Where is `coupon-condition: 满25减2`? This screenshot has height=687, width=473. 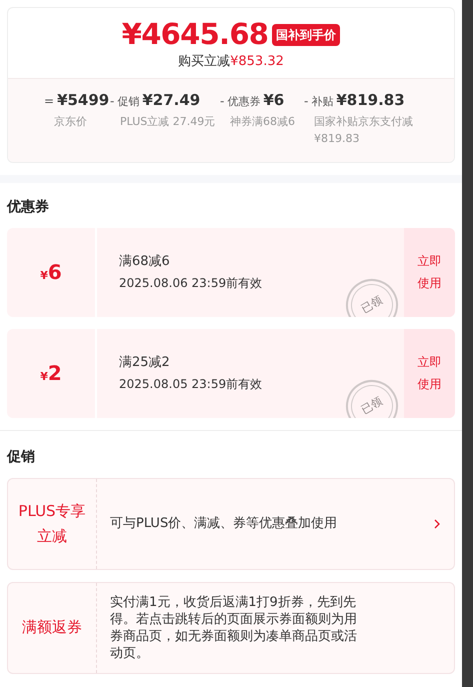
coupon-condition: 满25减2 is located at coordinates (145, 363).